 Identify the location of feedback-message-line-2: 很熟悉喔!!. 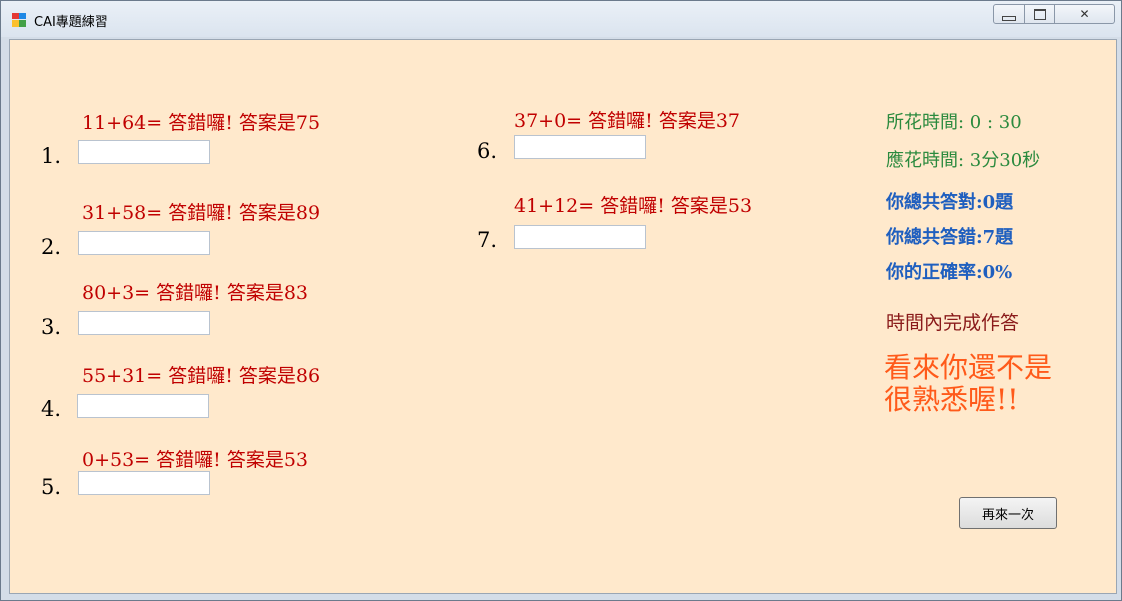
(951, 399).